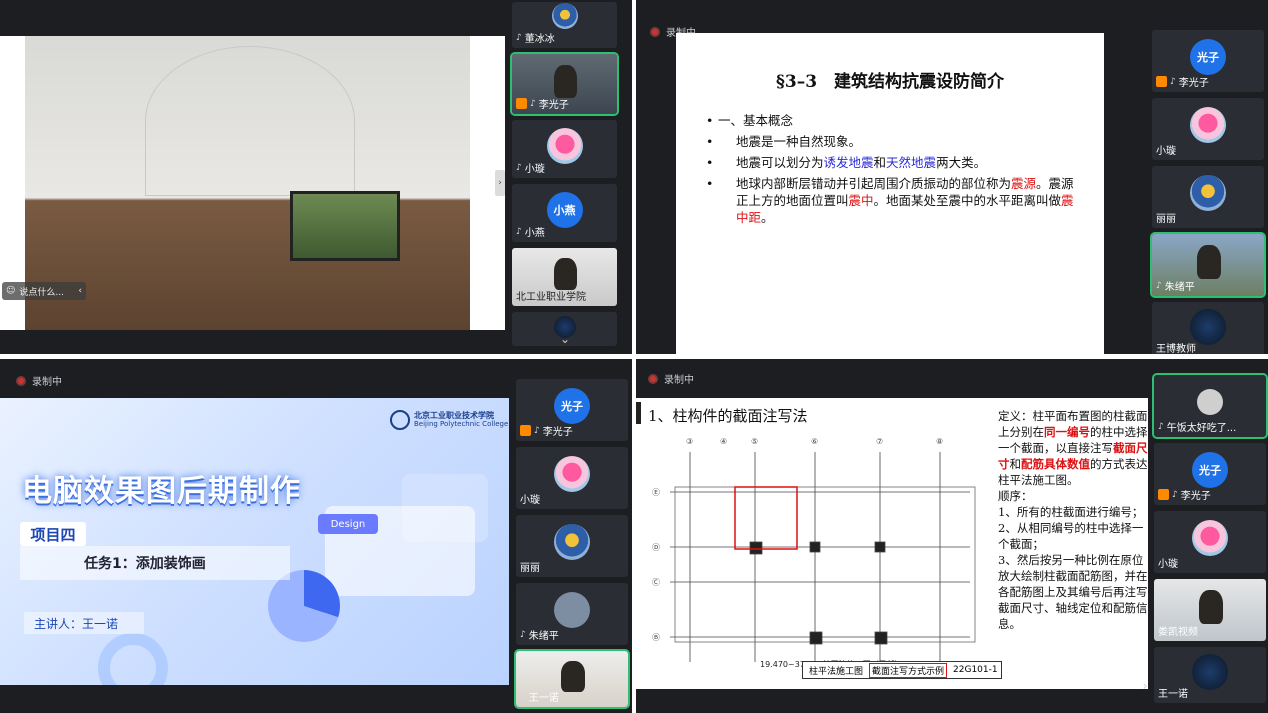  Describe the element at coordinates (890, 162) in the screenshot. I see `bullet: 地震可以划分为诱发地震和天然地震两大类。` at that location.